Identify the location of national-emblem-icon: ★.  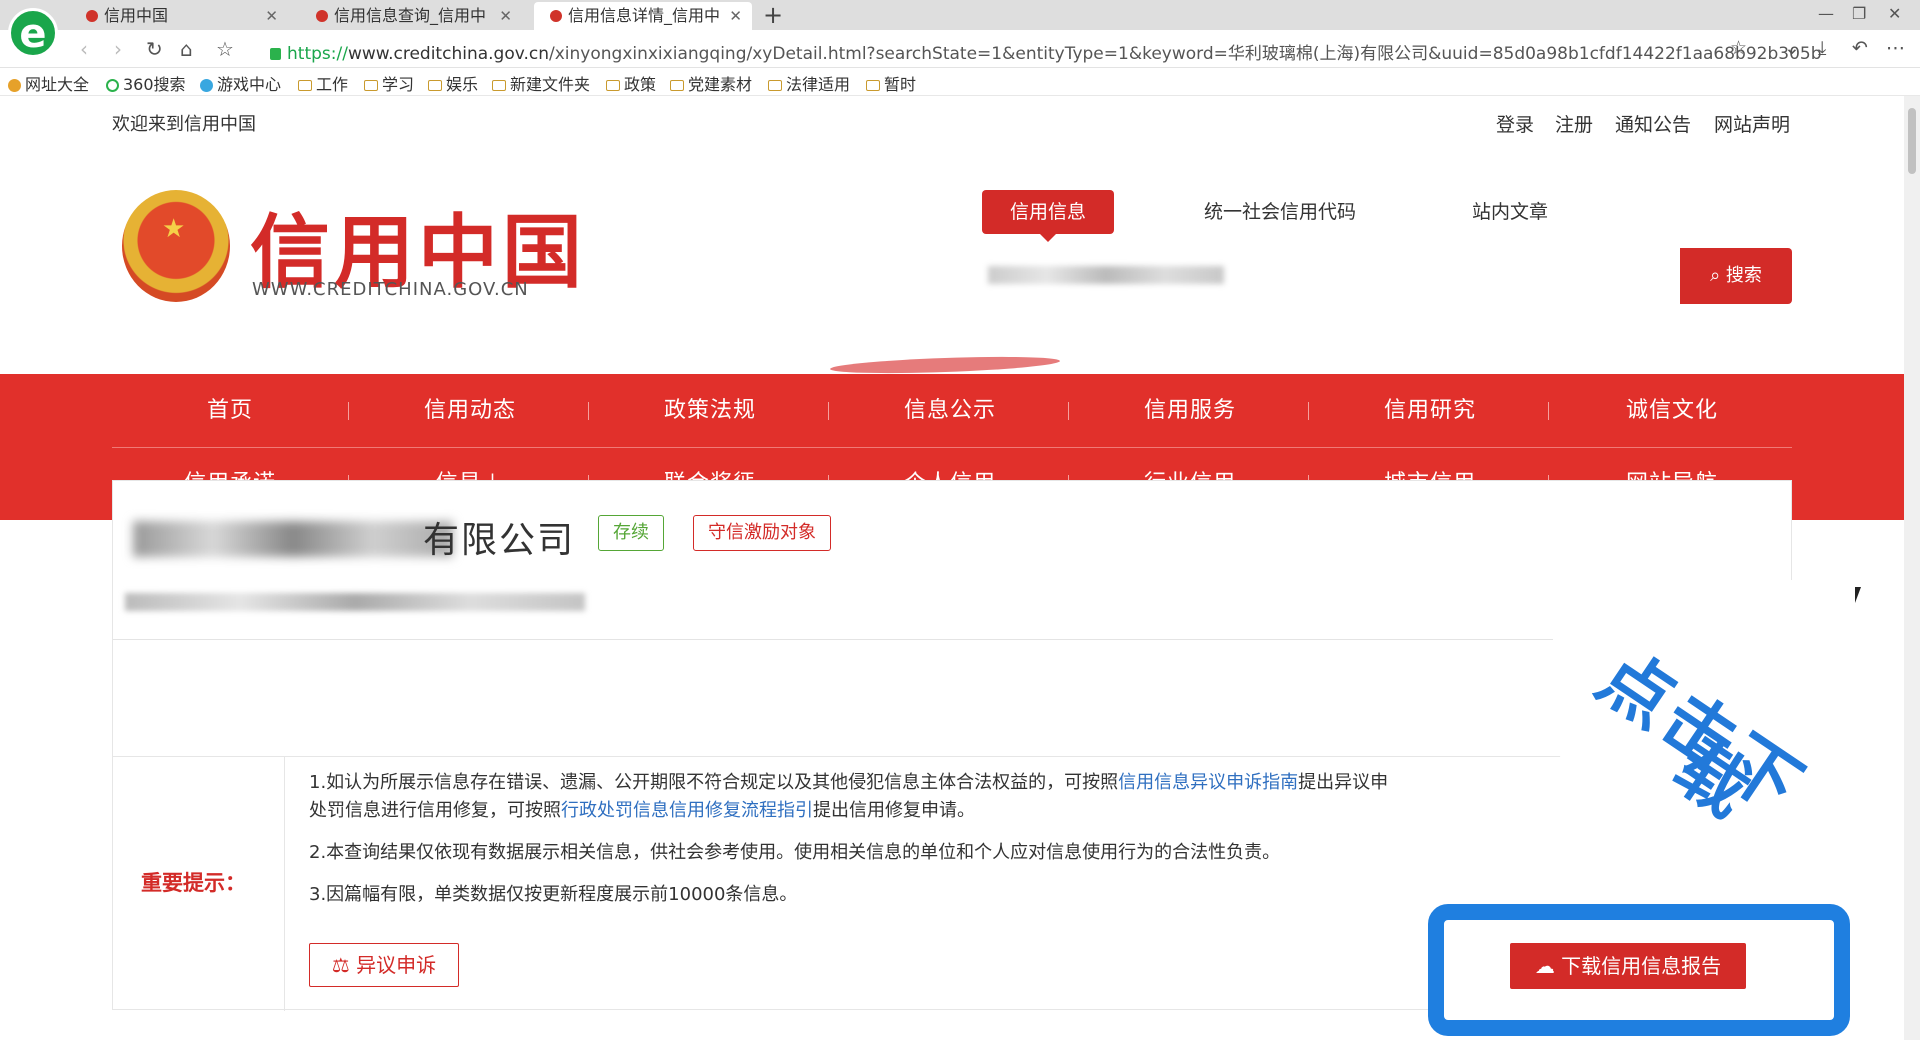
(176, 246).